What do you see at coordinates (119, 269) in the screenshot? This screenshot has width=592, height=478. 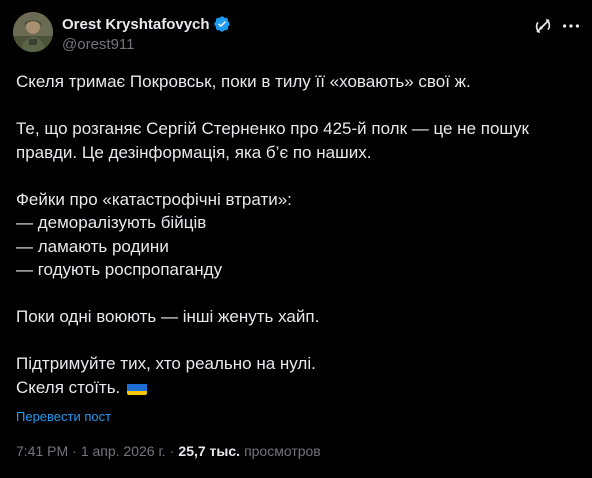 I see `post-line: — годують роспропаганду` at bounding box center [119, 269].